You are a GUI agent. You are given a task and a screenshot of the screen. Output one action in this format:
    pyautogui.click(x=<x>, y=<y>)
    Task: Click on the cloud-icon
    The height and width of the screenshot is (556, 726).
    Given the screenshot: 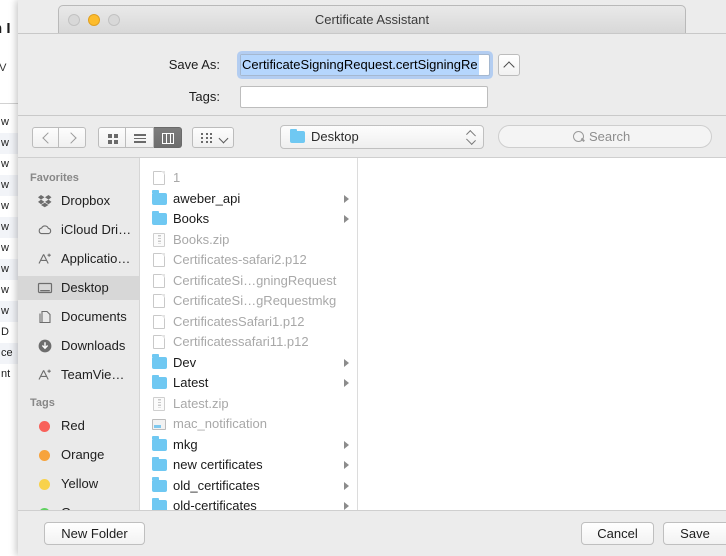 What is the action you would take?
    pyautogui.click(x=45, y=230)
    